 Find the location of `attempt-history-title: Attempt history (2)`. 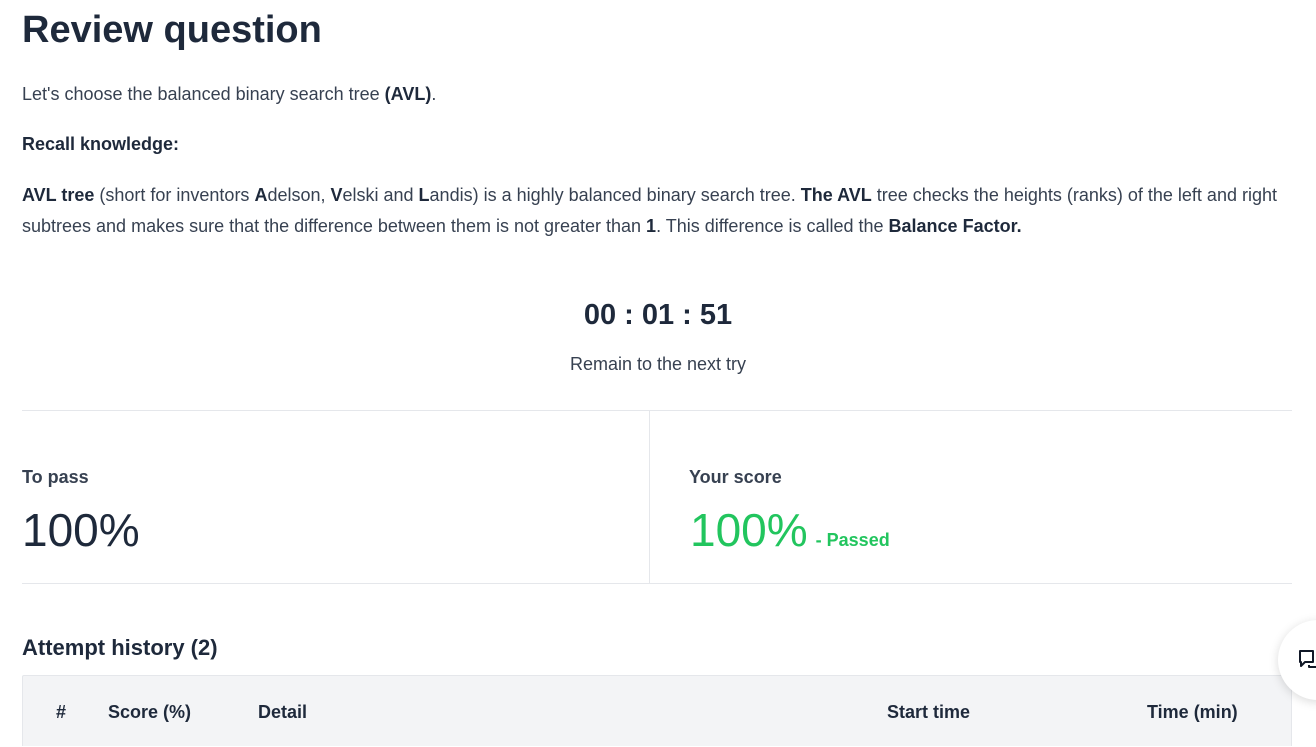

attempt-history-title: Attempt history (2) is located at coordinates (120, 647).